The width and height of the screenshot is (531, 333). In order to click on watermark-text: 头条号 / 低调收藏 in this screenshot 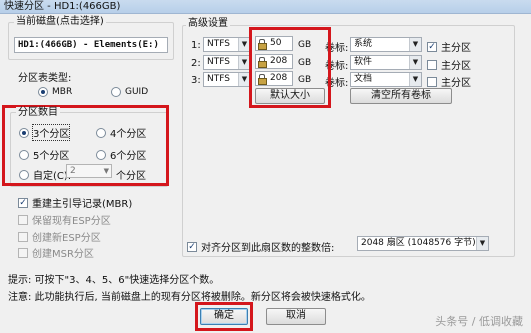, I will do `click(479, 321)`.